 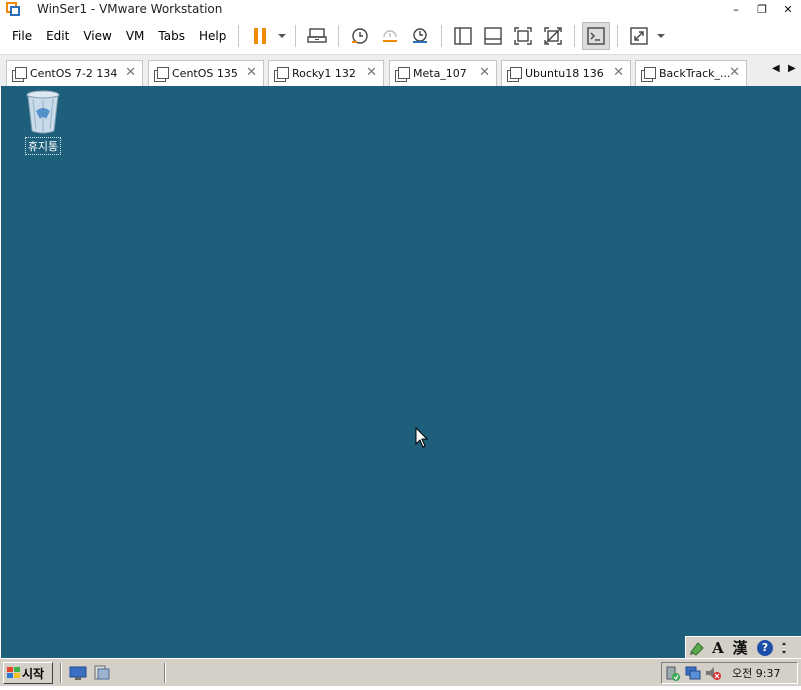 What do you see at coordinates (422, 437) in the screenshot?
I see `mouse-cursor-icon` at bounding box center [422, 437].